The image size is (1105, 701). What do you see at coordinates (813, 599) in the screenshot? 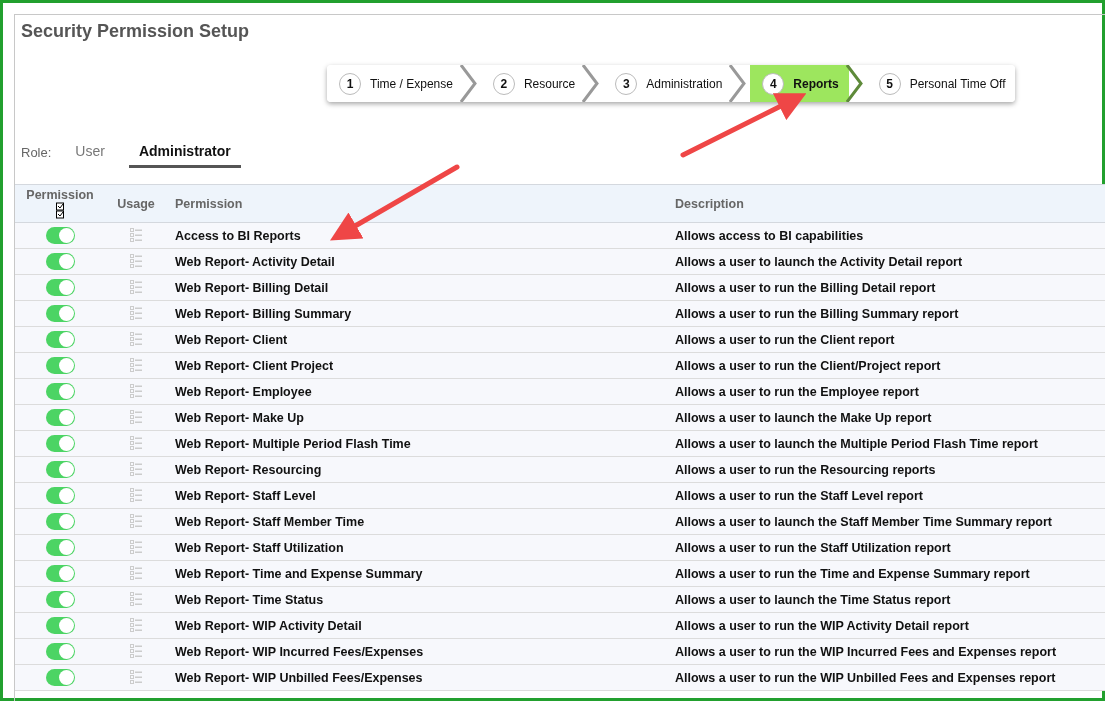
I see `description-cell-text: Allows a user to launch the Time Status report` at bounding box center [813, 599].